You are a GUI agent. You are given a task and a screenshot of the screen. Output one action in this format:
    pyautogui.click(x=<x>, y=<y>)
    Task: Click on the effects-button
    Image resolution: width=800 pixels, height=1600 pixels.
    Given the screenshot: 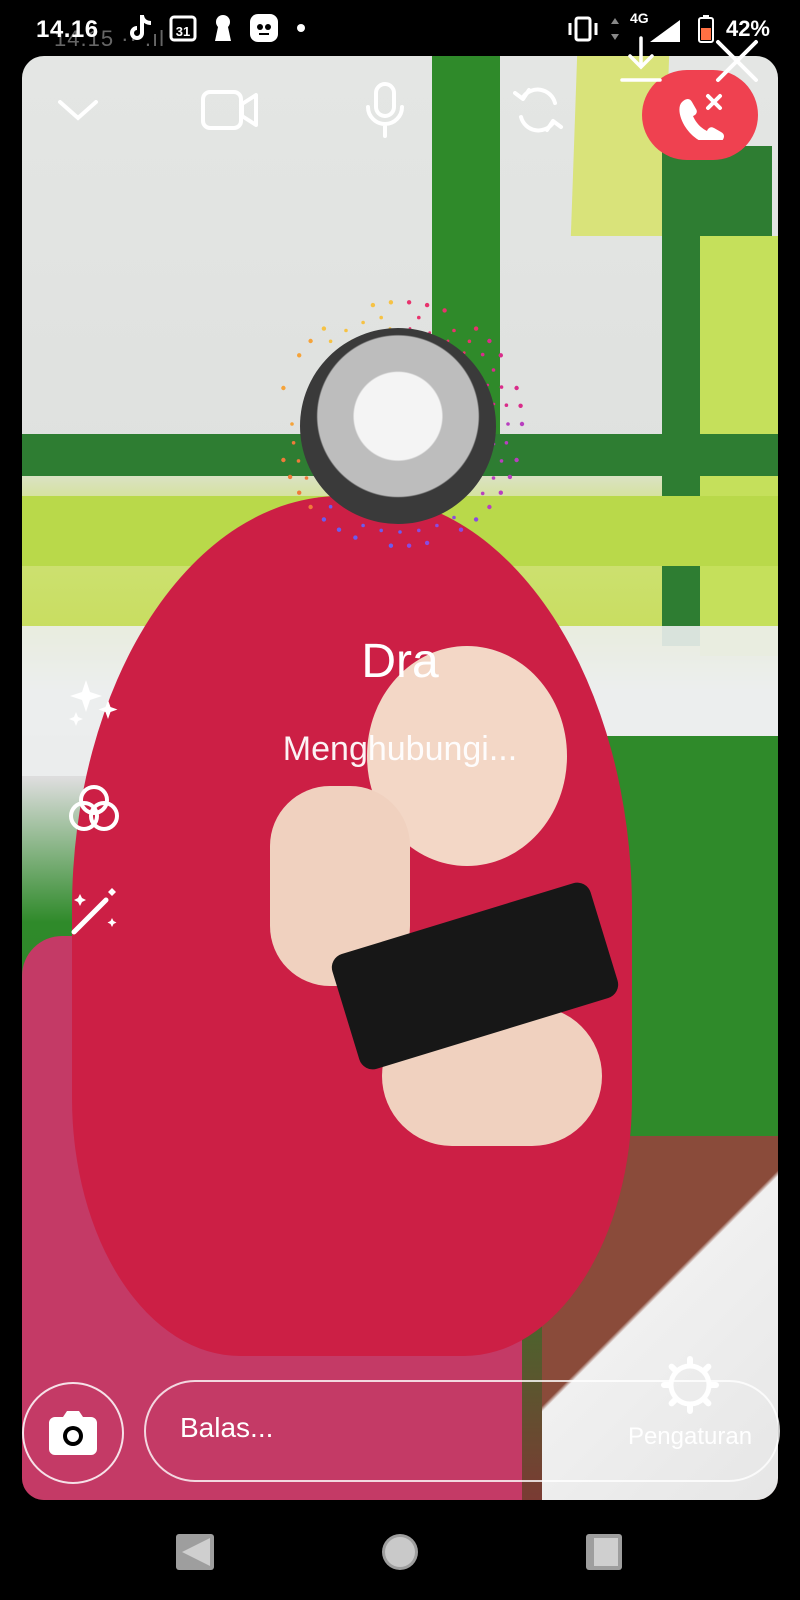 What is the action you would take?
    pyautogui.click(x=94, y=702)
    